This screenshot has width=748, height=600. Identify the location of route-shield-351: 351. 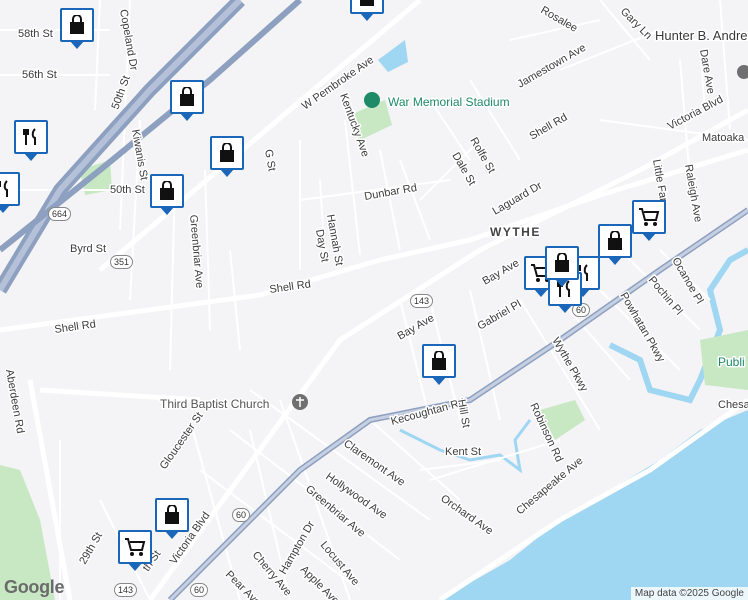
(122, 262).